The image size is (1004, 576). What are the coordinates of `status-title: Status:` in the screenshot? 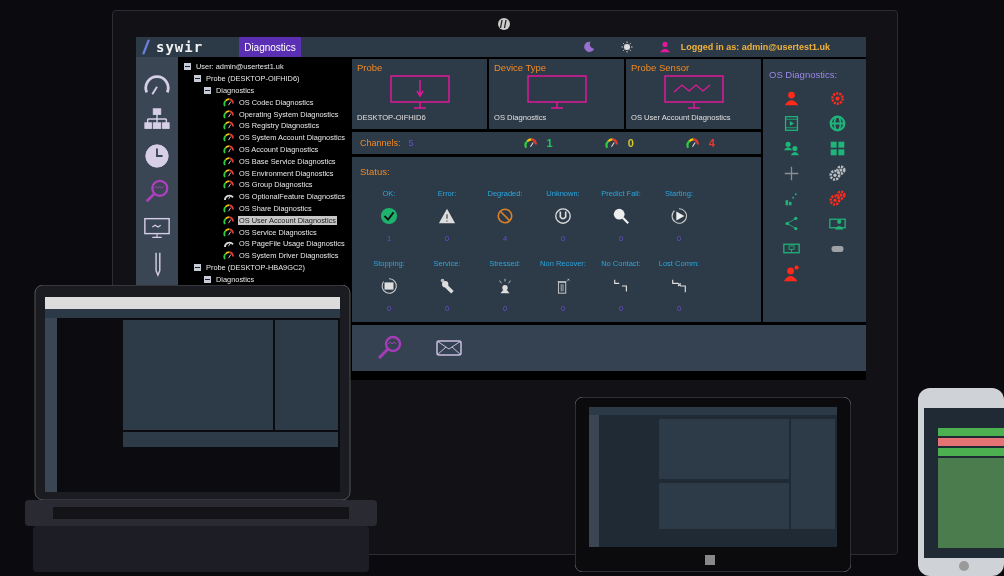 It's located at (375, 171).